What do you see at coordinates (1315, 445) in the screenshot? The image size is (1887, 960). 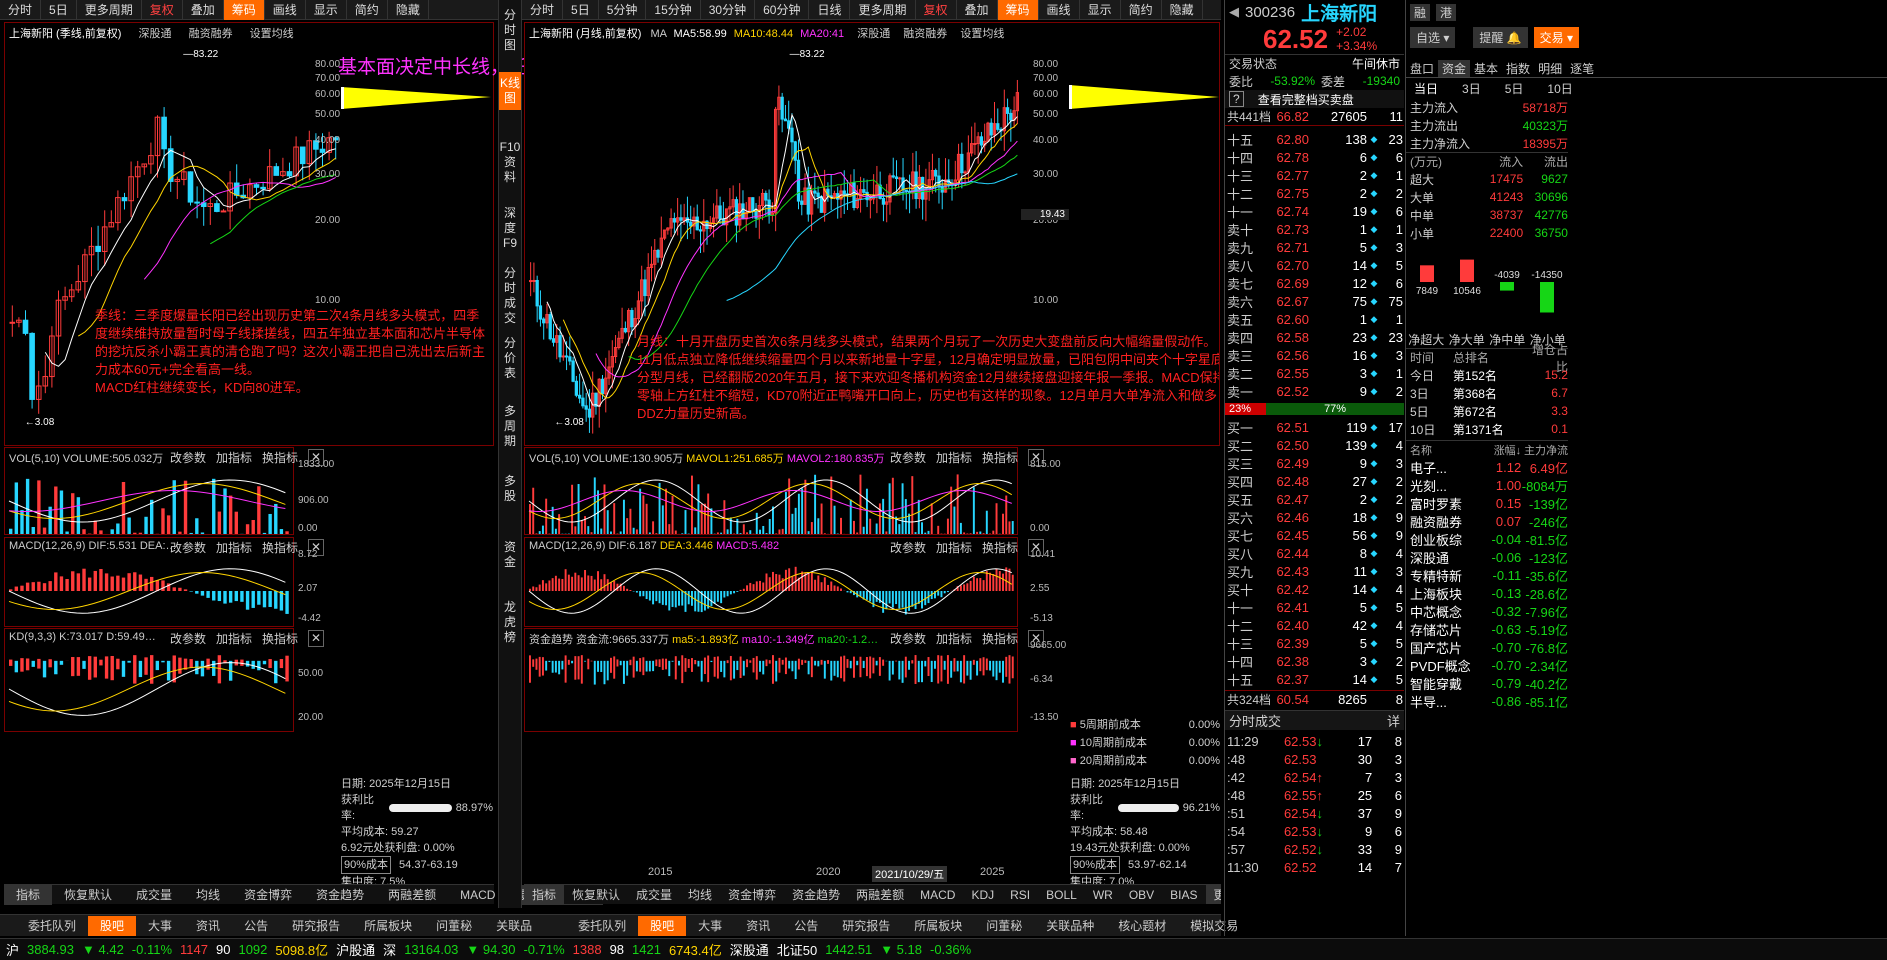 I see `book-row: 买二 62.50 139 ◆ 4` at bounding box center [1315, 445].